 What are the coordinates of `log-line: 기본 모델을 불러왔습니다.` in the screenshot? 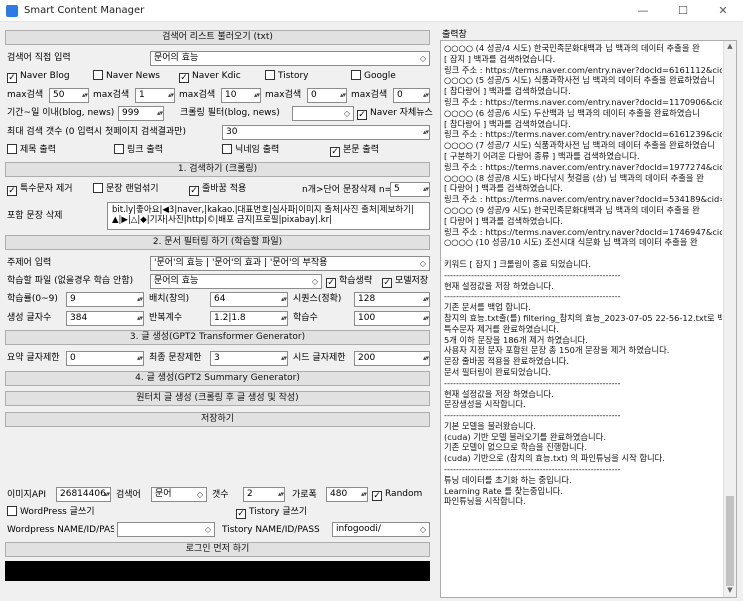 It's located at (490, 425).